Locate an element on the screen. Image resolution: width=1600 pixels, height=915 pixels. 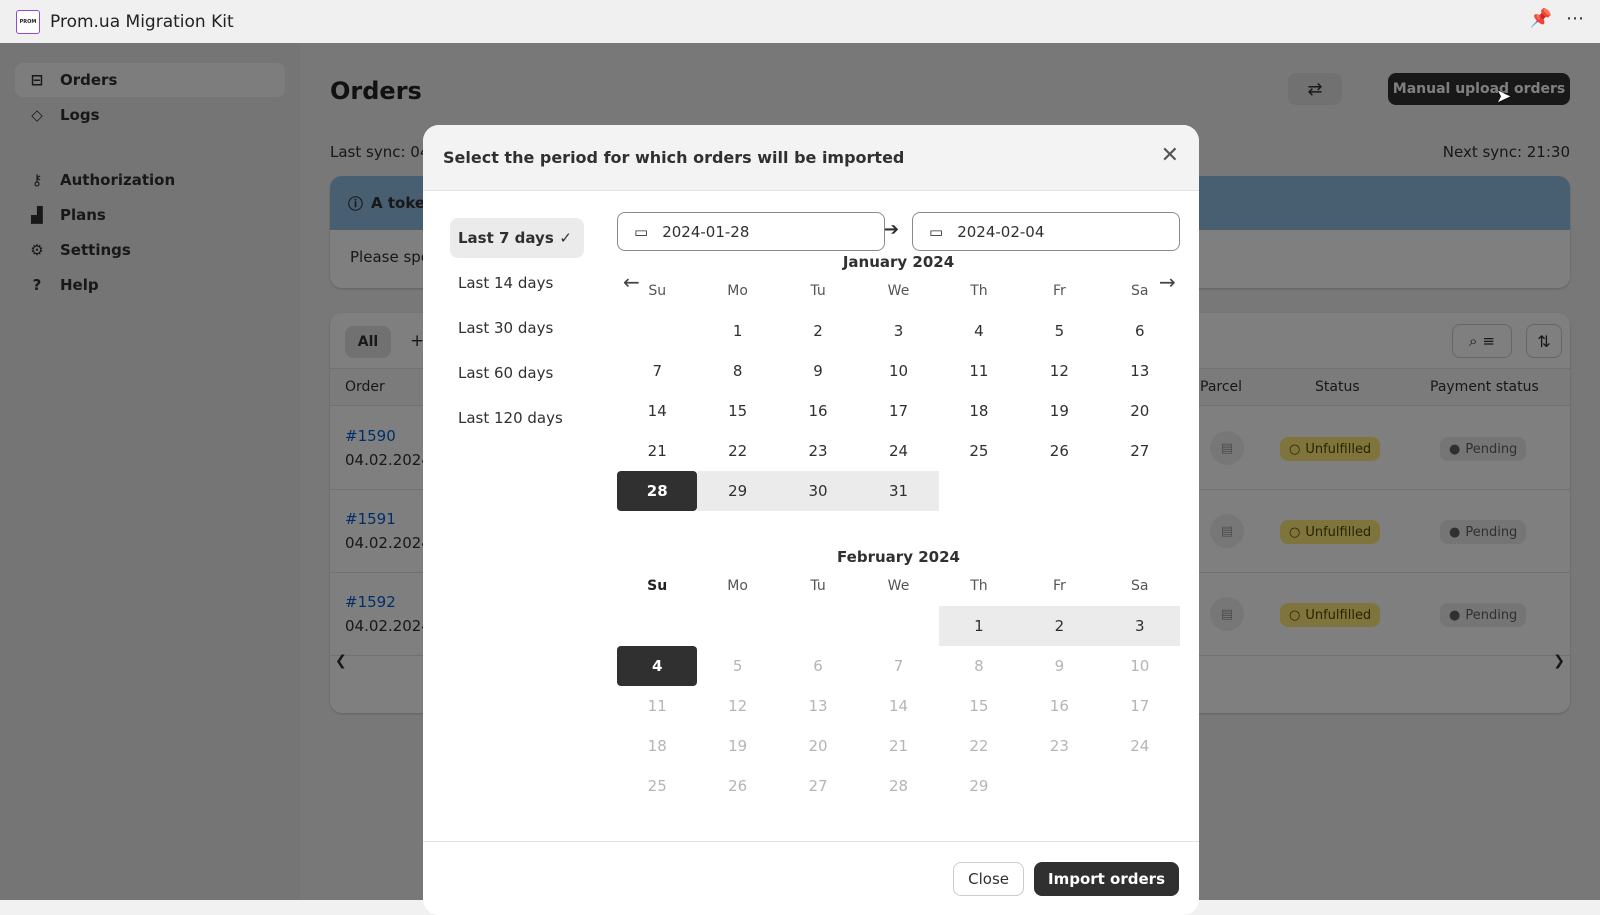
calendar-day: 31 is located at coordinates (898, 491).